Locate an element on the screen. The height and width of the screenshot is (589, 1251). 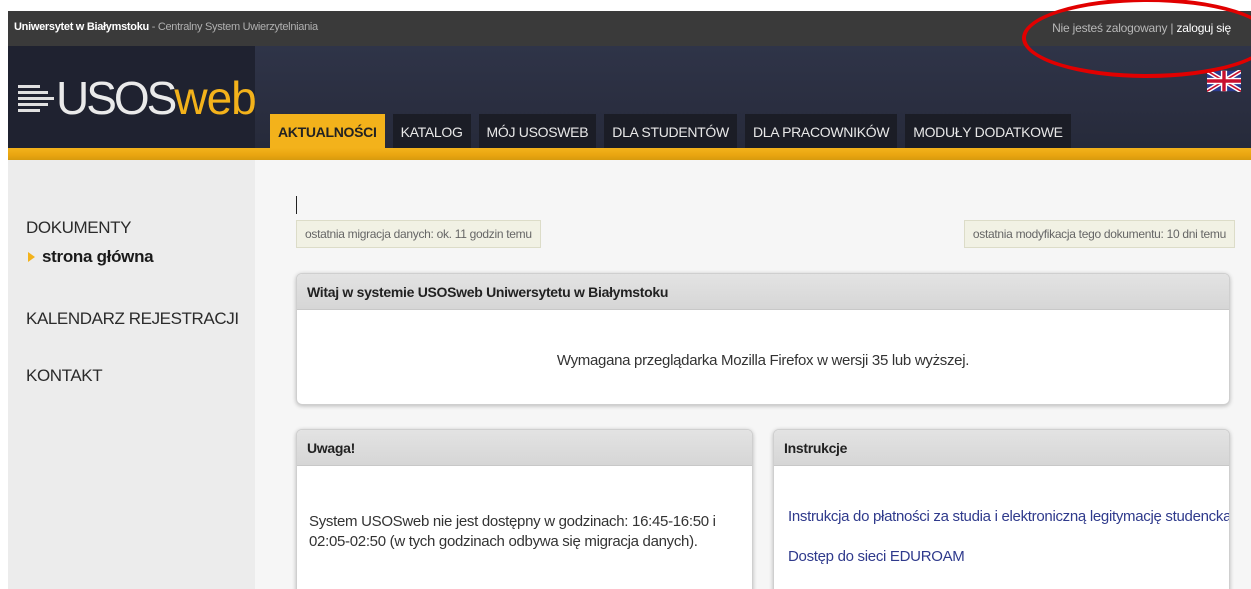
tab-moduly-dodatkowe: MODUŁY DODATKOWE is located at coordinates (988, 131).